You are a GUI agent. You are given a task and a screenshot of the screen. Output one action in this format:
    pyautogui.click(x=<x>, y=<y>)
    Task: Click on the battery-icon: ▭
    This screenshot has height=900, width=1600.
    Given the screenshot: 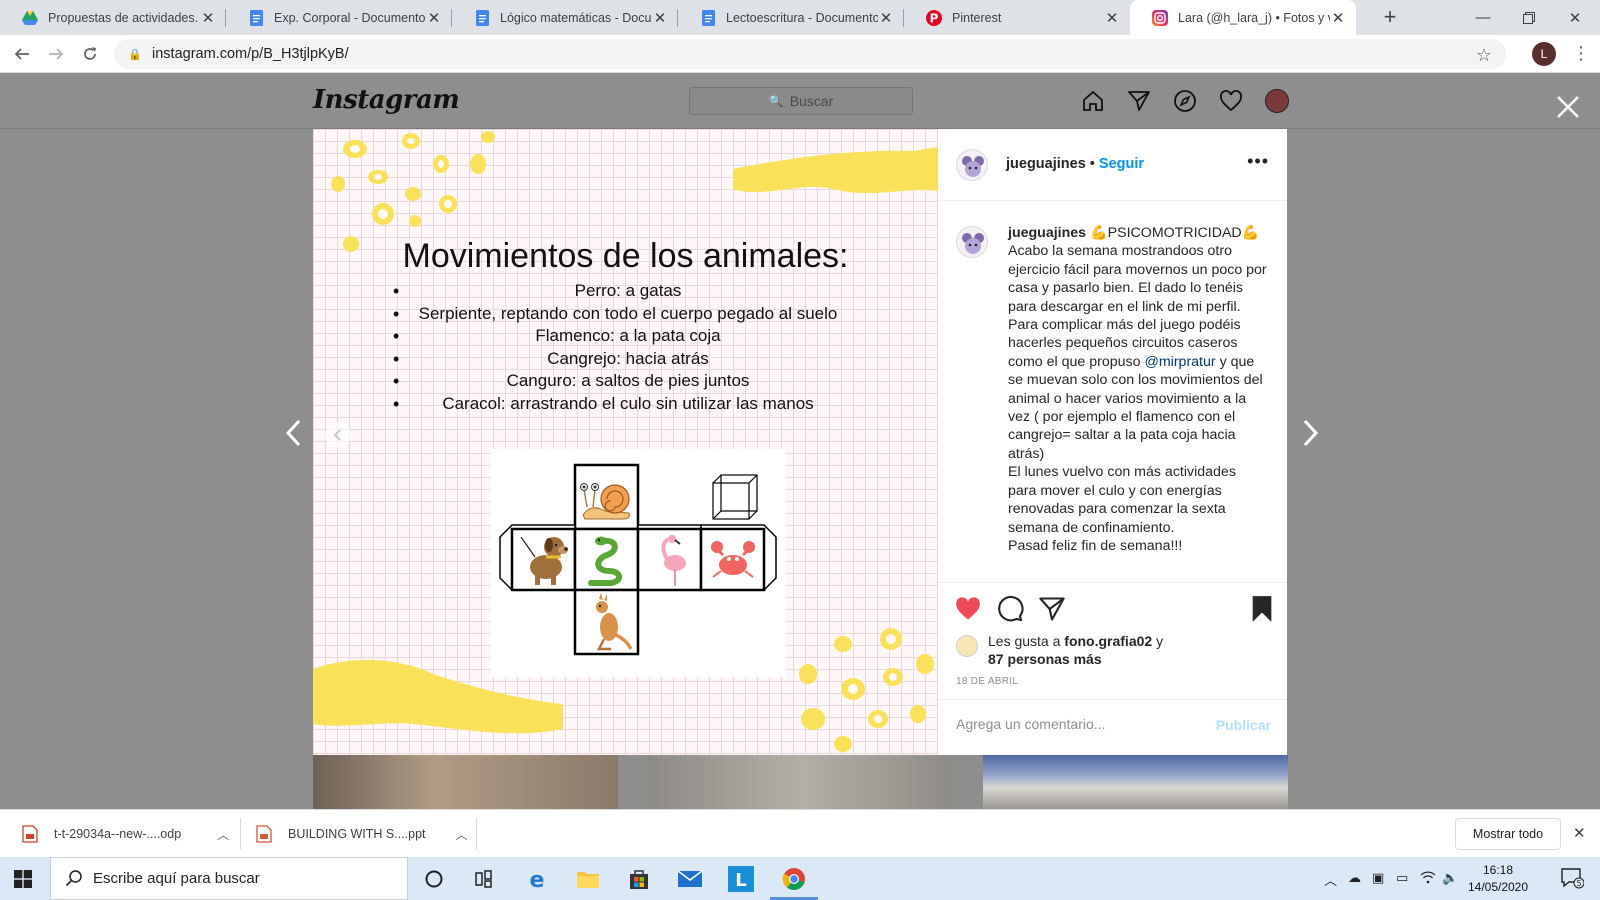 What is the action you would take?
    pyautogui.click(x=1402, y=878)
    